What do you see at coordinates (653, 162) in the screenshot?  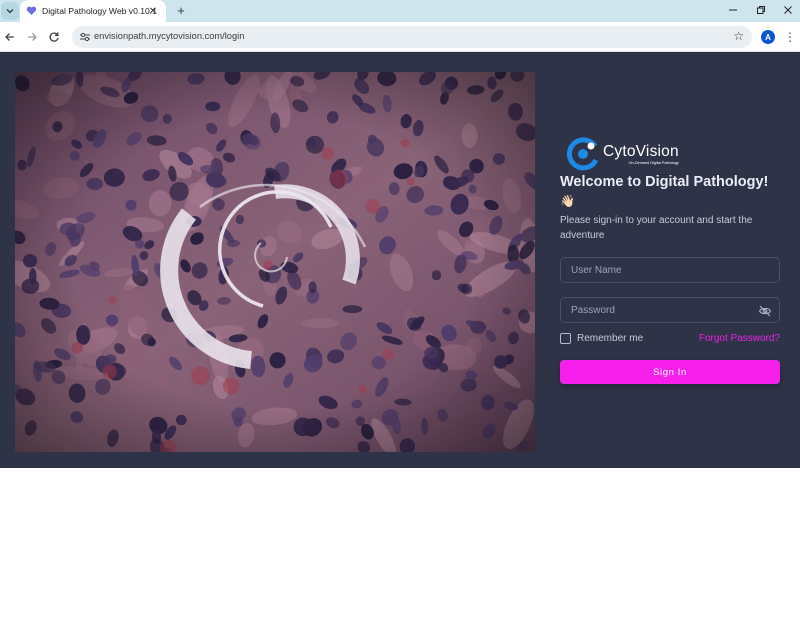 I see `brand-tagline: On-Demand Digital Pathology` at bounding box center [653, 162].